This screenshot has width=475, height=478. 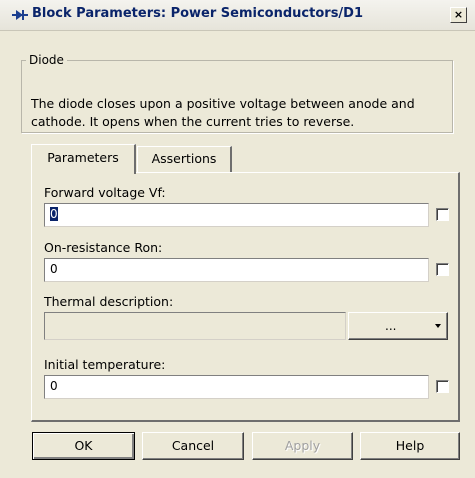 I want to click on thermal-description-label: Thermal description:, so click(x=109, y=301).